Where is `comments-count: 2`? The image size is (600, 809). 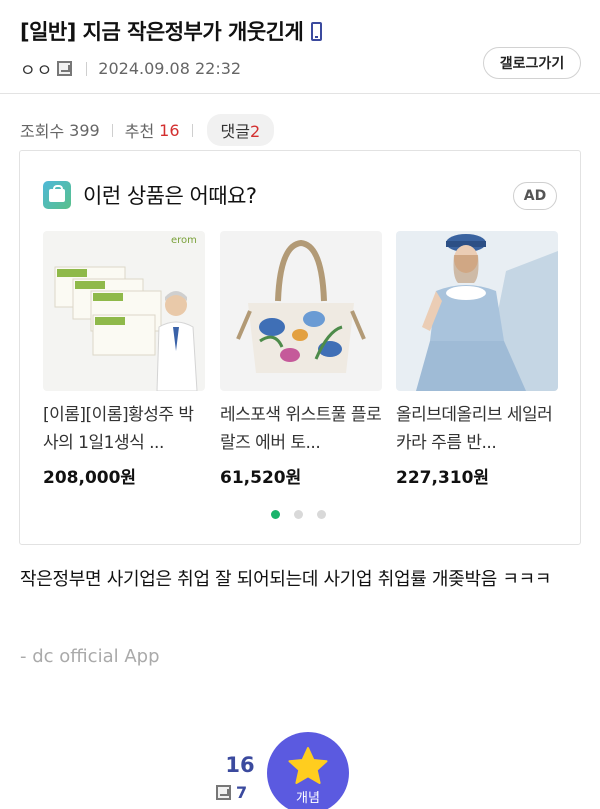 comments-count: 2 is located at coordinates (255, 131).